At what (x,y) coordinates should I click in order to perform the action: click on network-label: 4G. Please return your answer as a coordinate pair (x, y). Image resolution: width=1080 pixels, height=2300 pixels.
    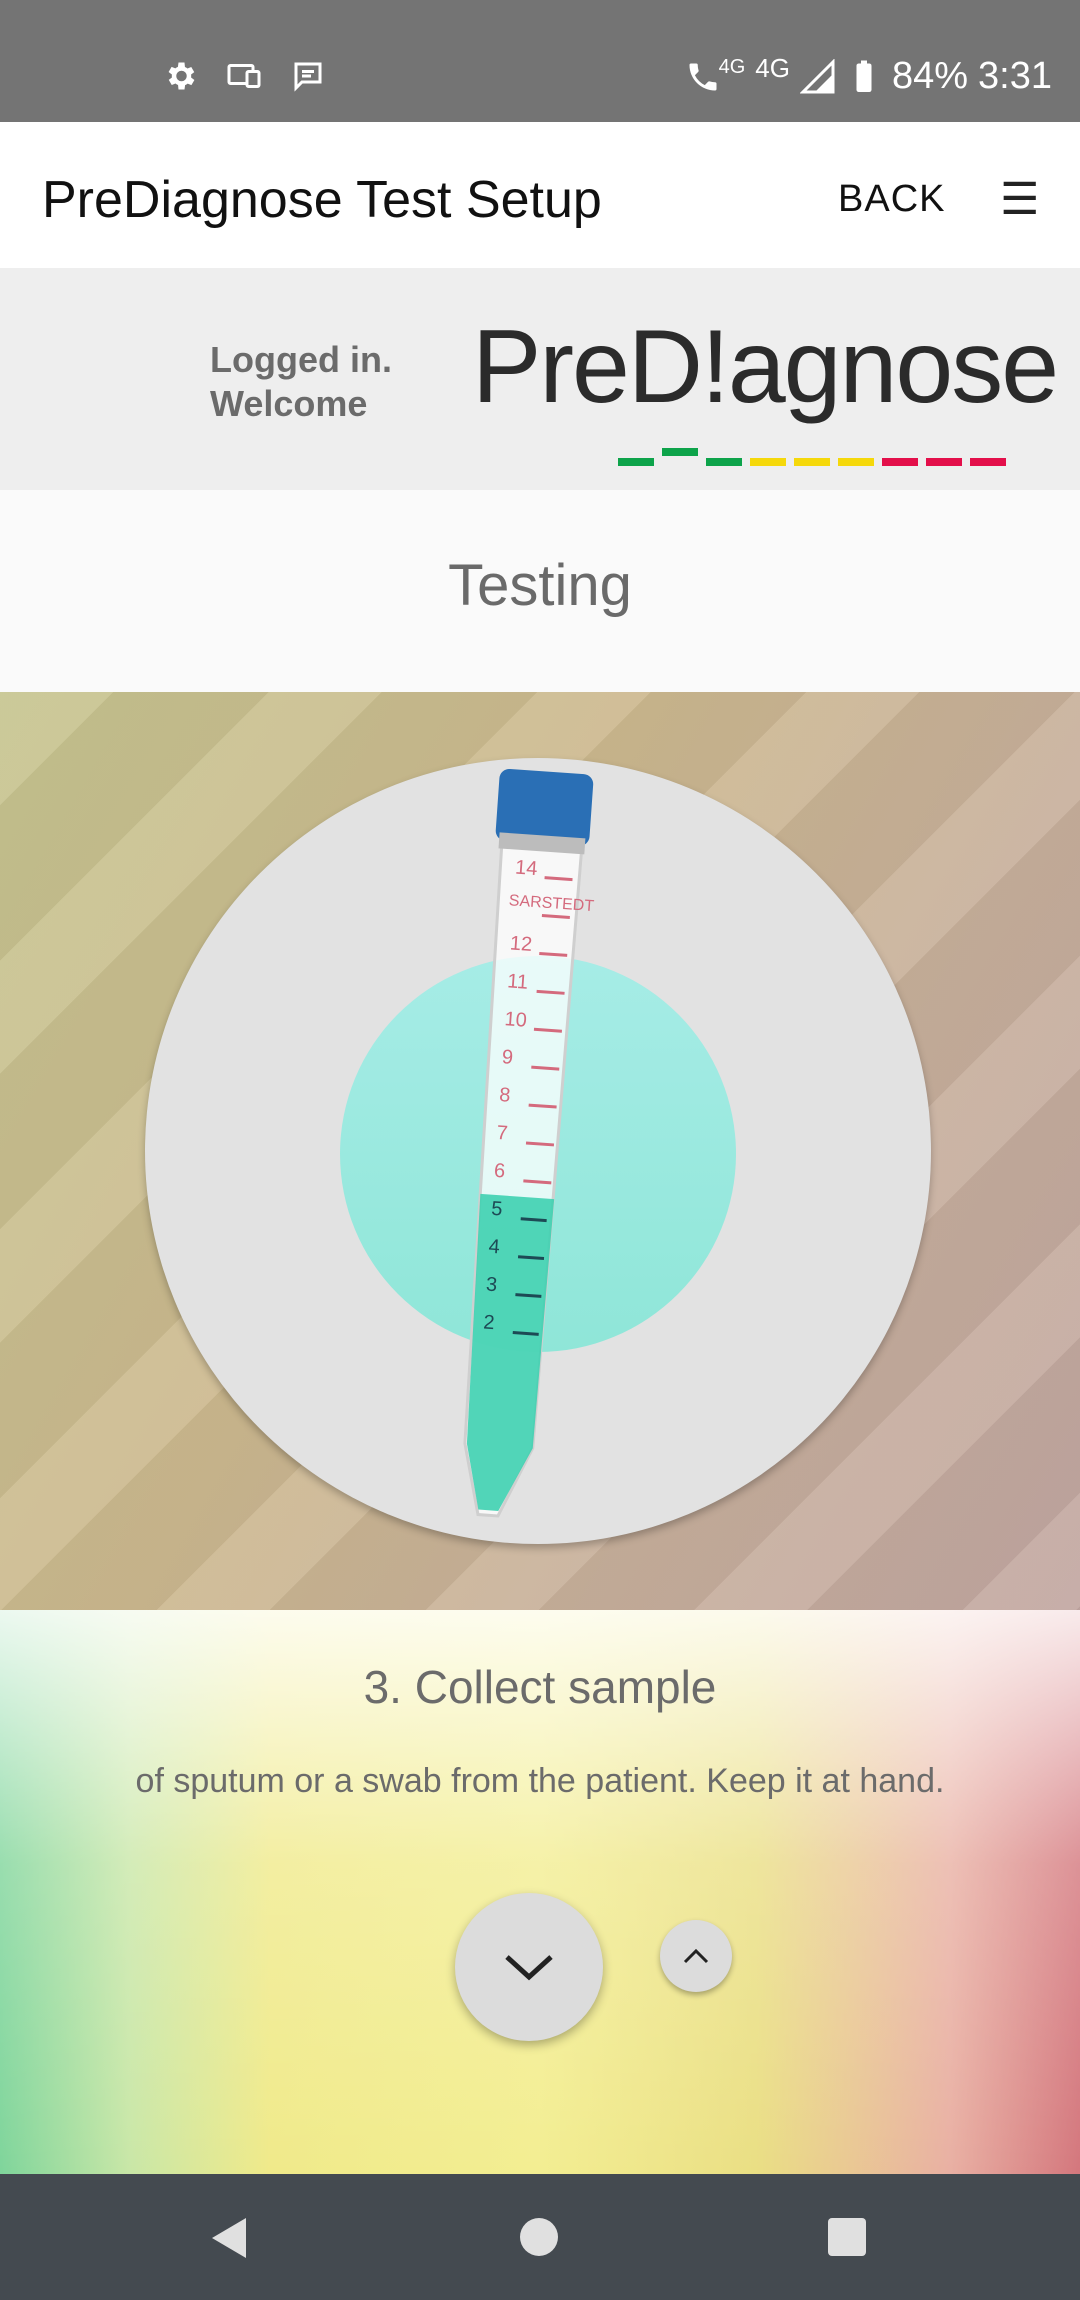
    Looking at the image, I should click on (772, 68).